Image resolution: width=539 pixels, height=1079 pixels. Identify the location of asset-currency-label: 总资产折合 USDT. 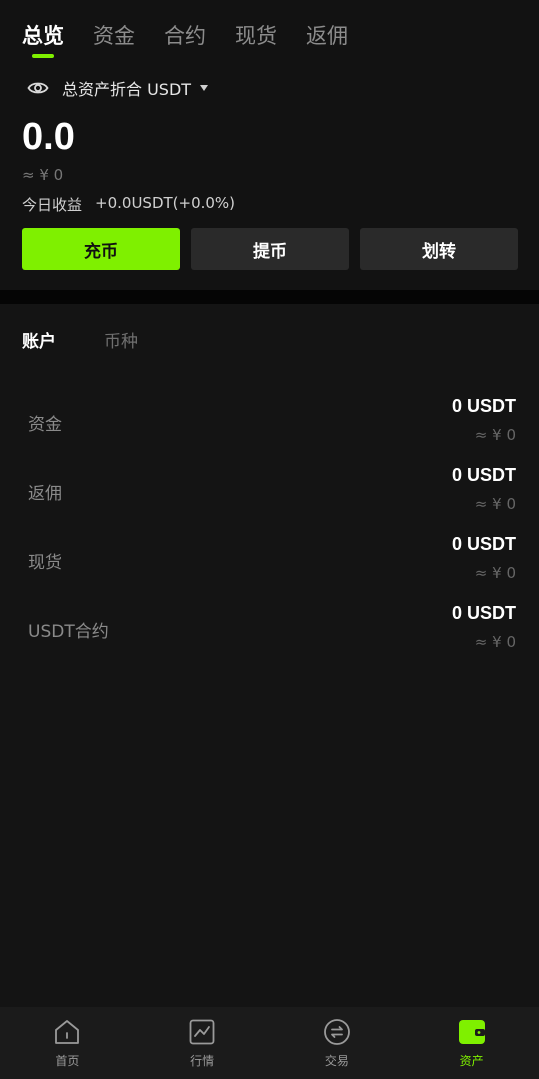
(126, 88).